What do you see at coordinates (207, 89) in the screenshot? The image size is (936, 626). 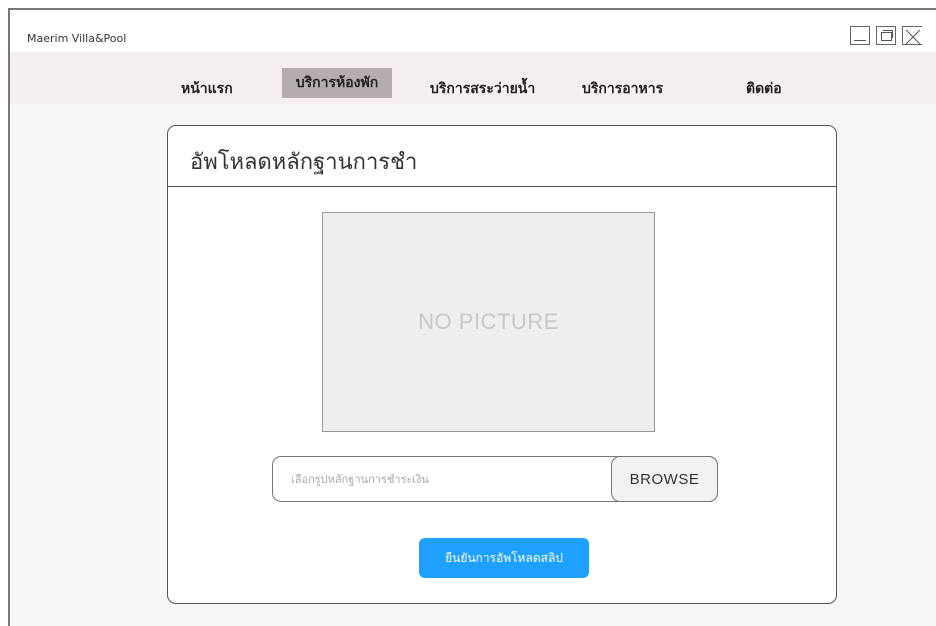 I see `nav-item-home: หน้าแรก` at bounding box center [207, 89].